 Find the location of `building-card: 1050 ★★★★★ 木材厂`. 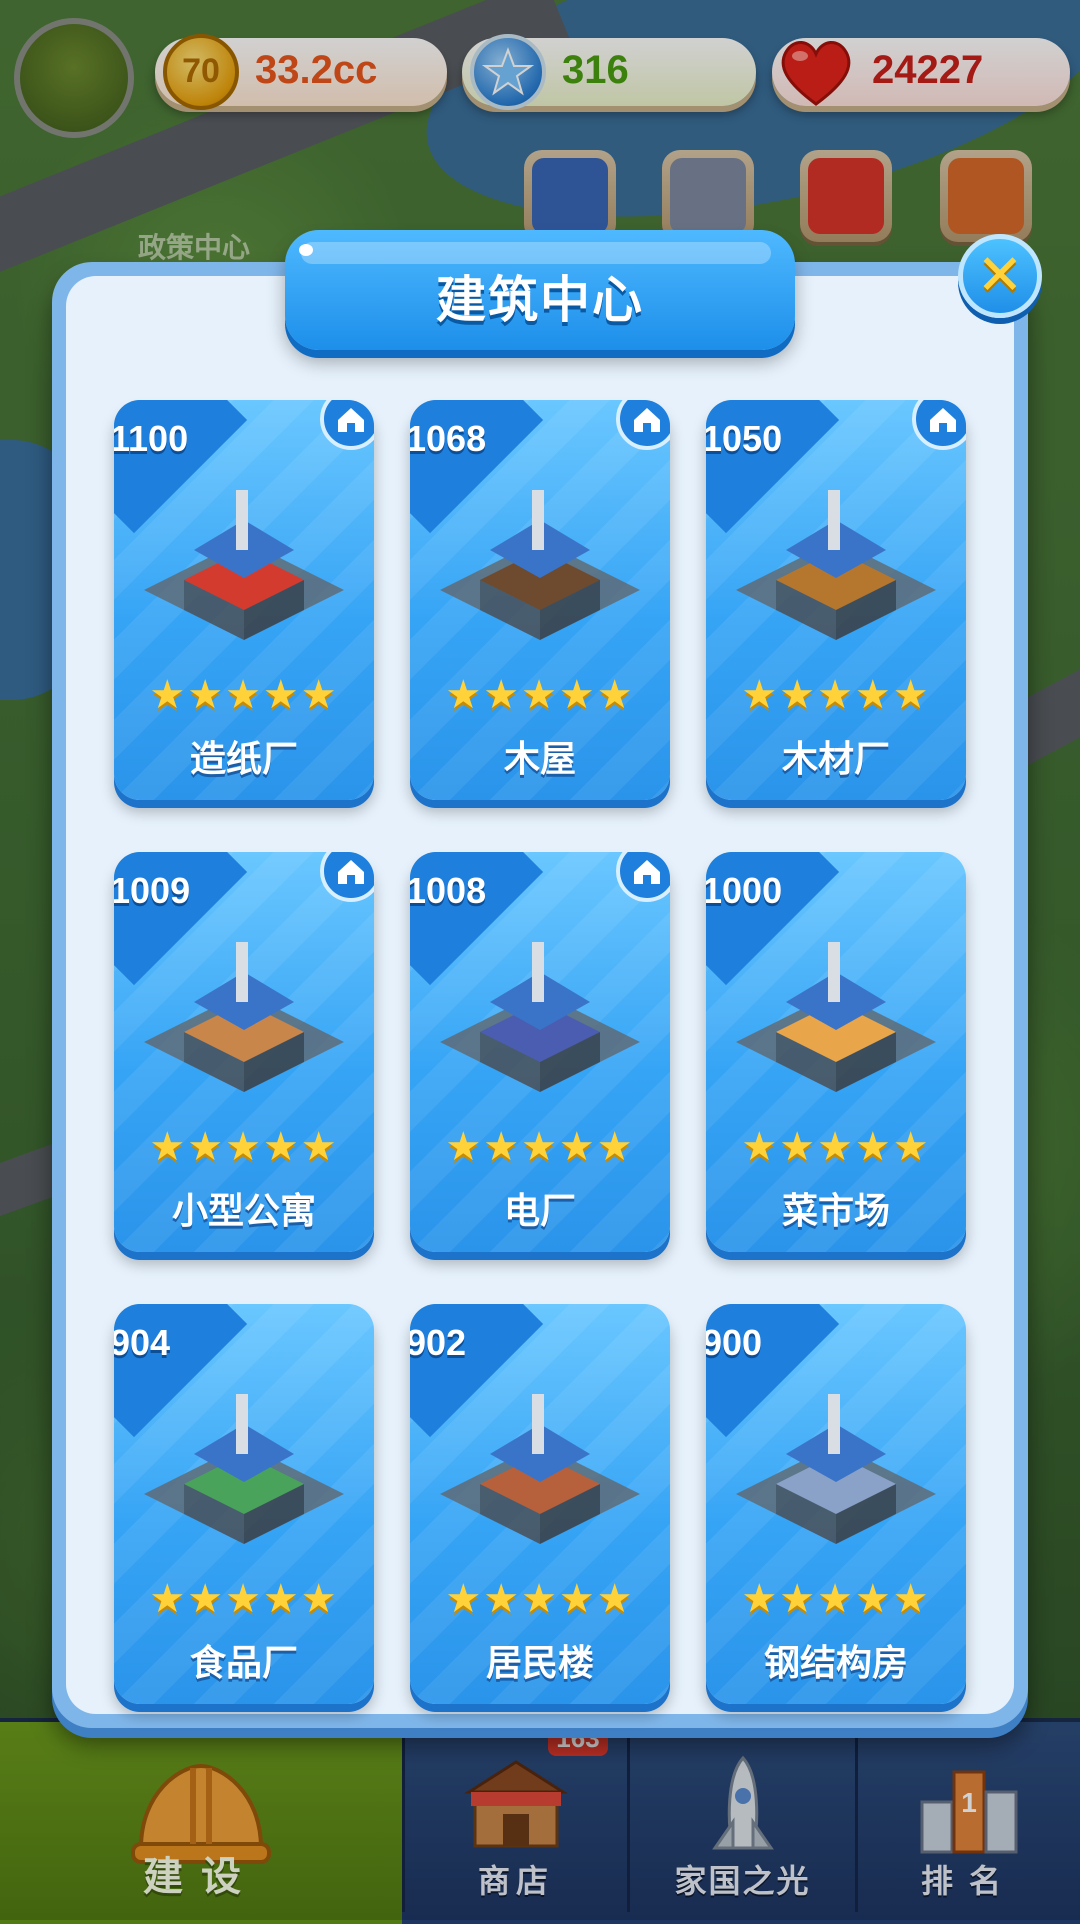

building-card: 1050 ★★★★★ 木材厂 is located at coordinates (836, 600).